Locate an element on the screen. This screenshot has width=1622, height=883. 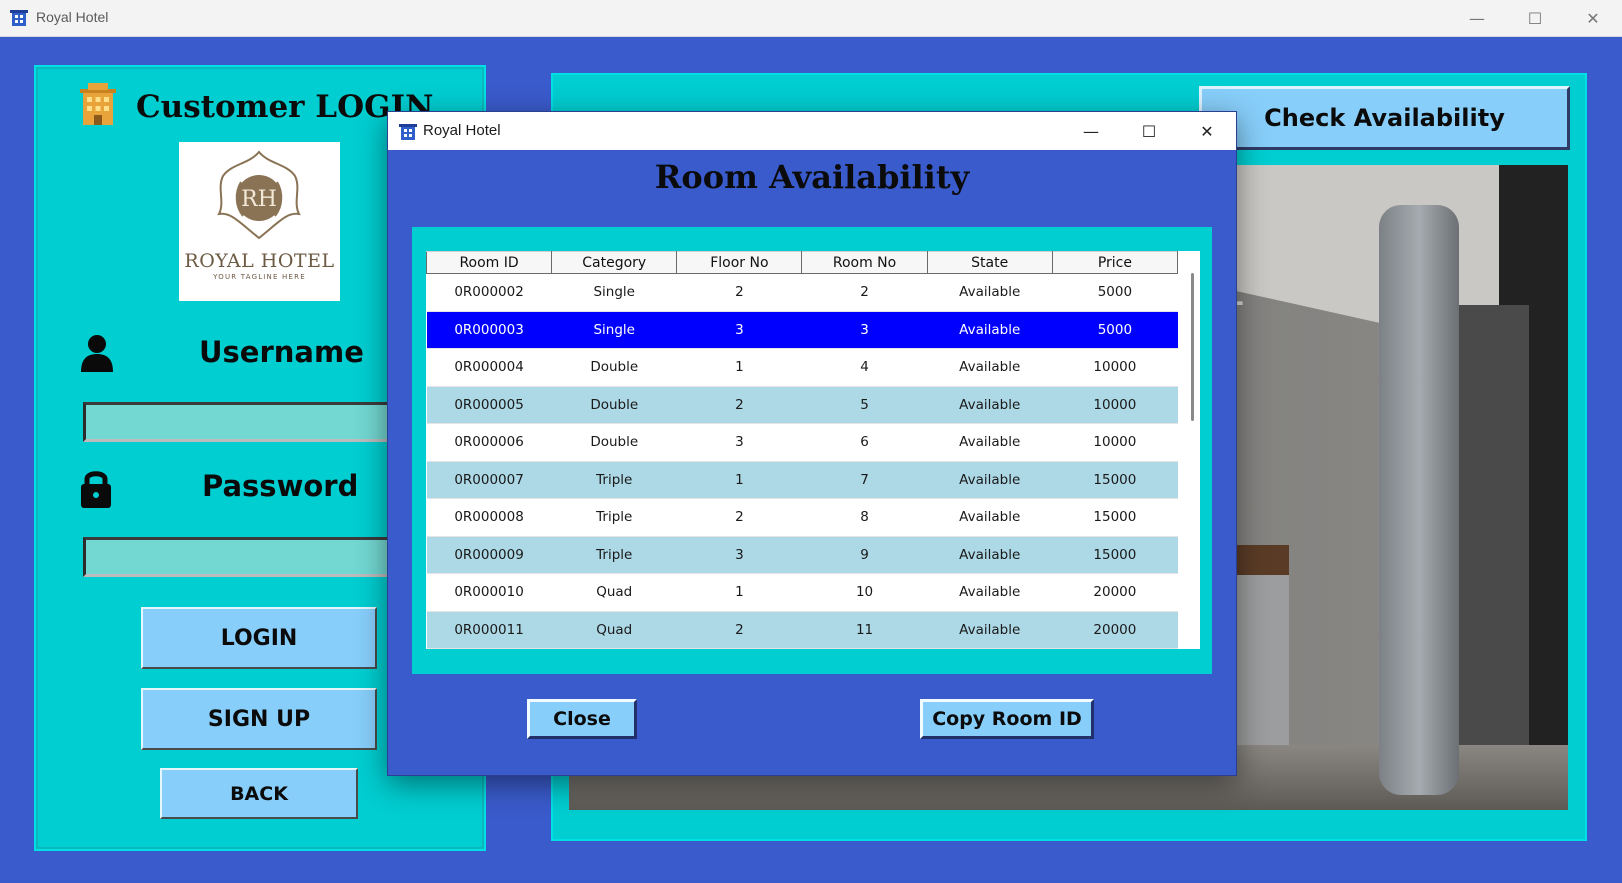
cell-room-id: 0R000009 is located at coordinates (489, 555).